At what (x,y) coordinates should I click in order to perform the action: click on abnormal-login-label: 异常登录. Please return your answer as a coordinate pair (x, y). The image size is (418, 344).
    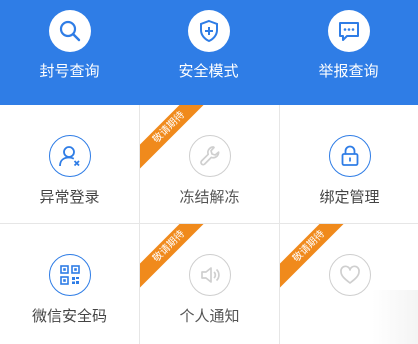
    Looking at the image, I should click on (69, 197).